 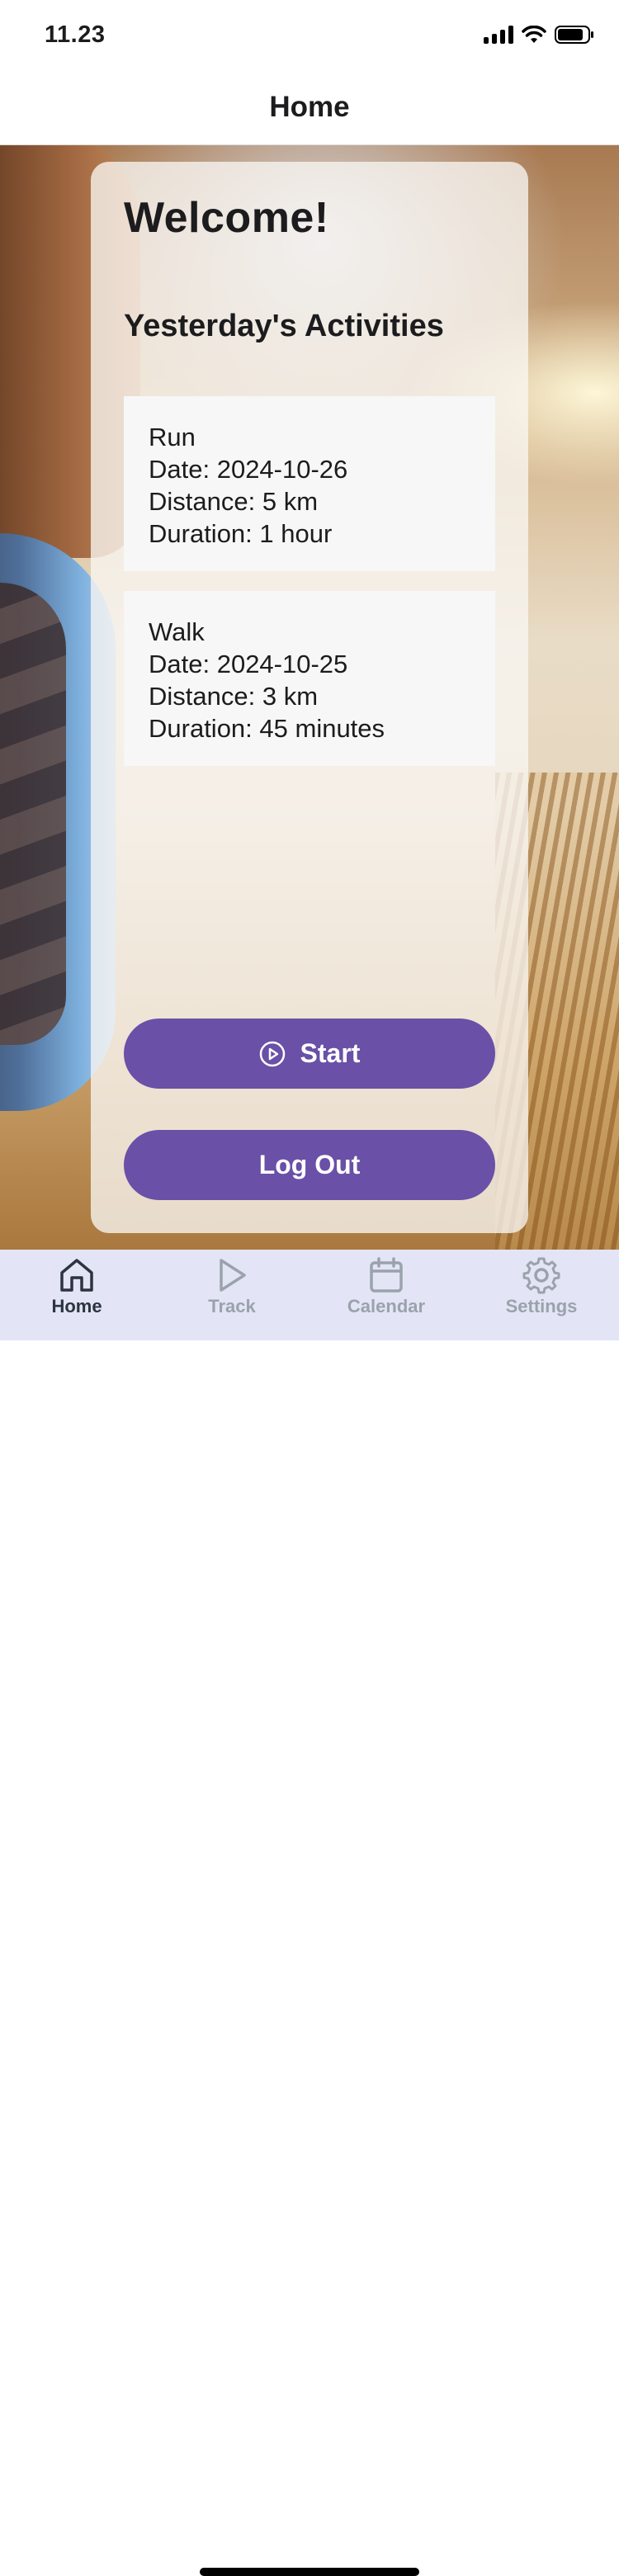 What do you see at coordinates (234, 501) in the screenshot?
I see `activity-distance: Distance: 5 km` at bounding box center [234, 501].